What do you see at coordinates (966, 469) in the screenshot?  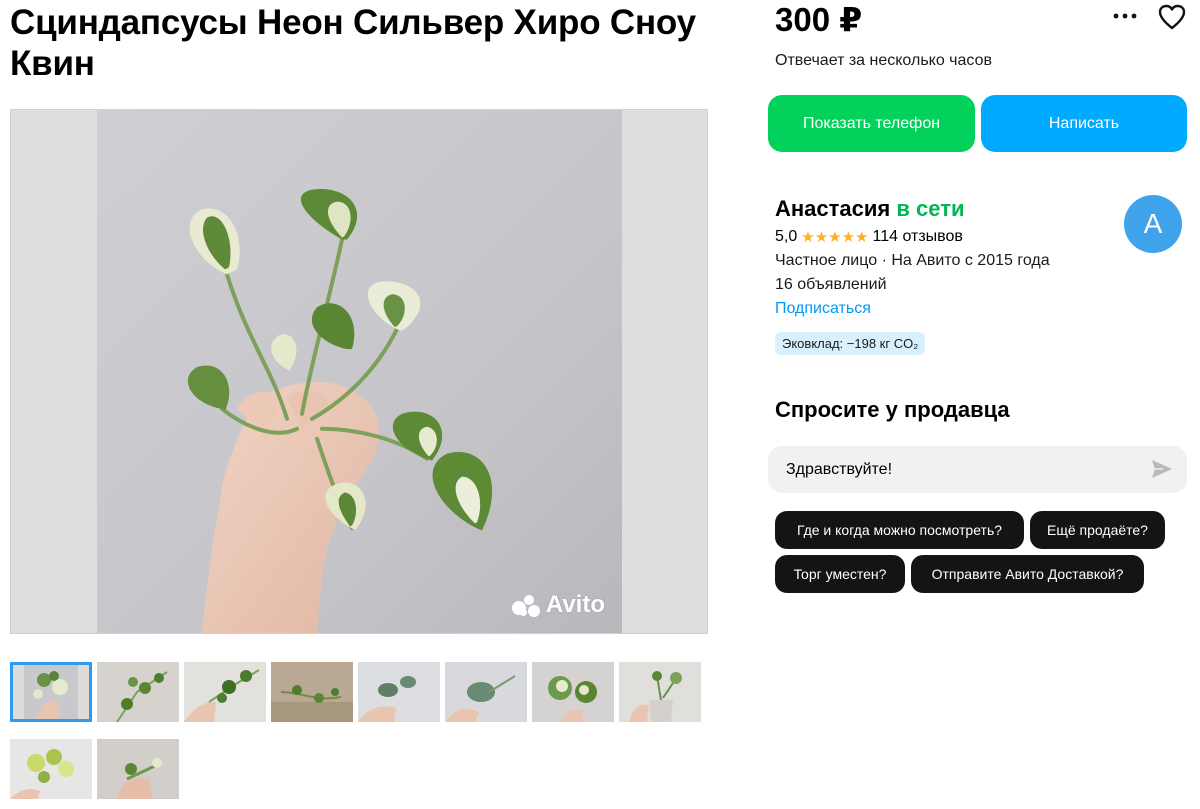 I see `message-input` at bounding box center [966, 469].